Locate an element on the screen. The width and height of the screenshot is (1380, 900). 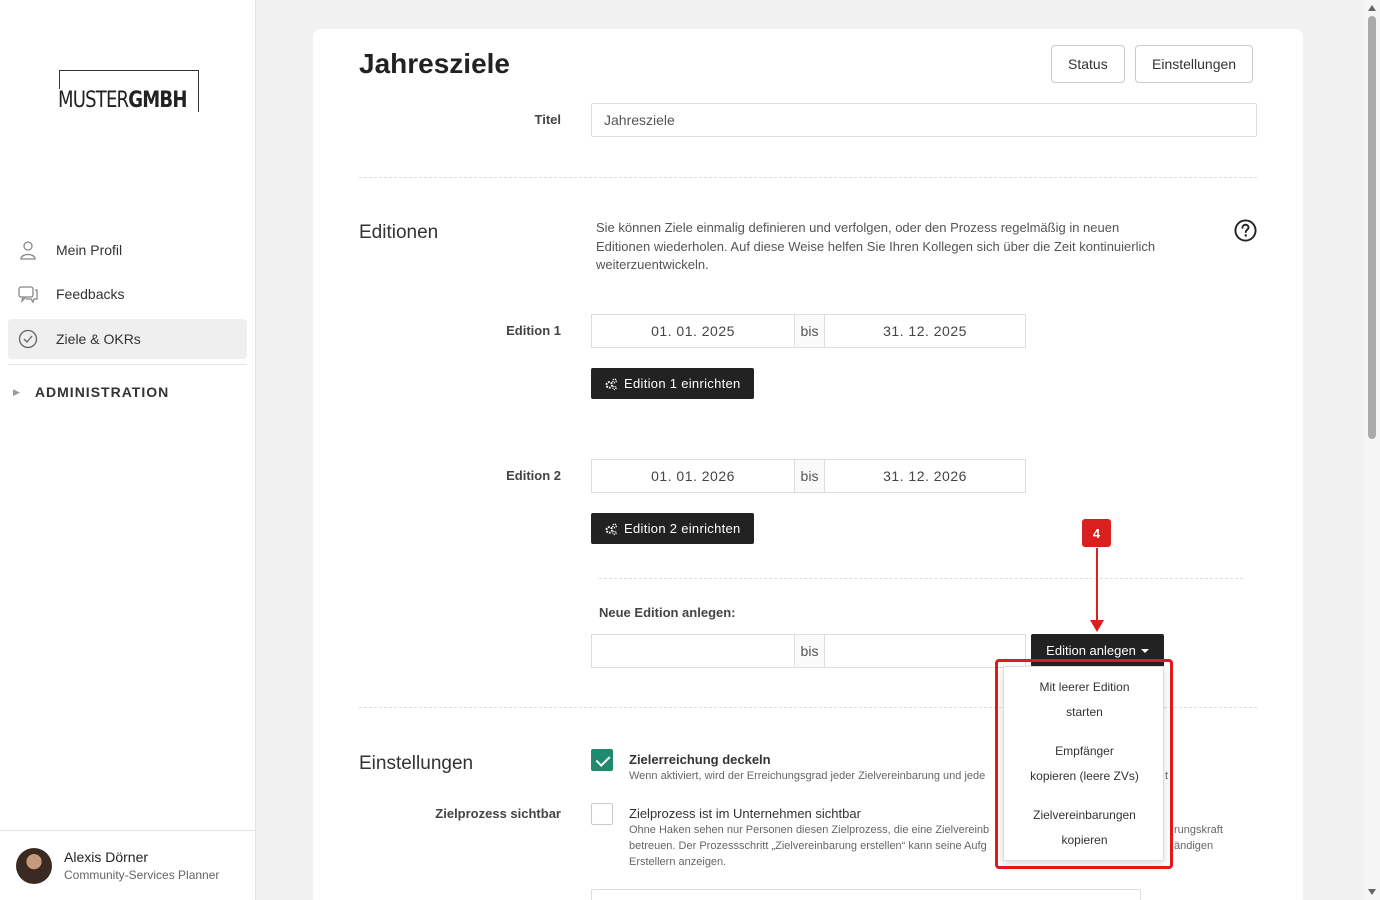
status-button: Status is located at coordinates (1088, 64).